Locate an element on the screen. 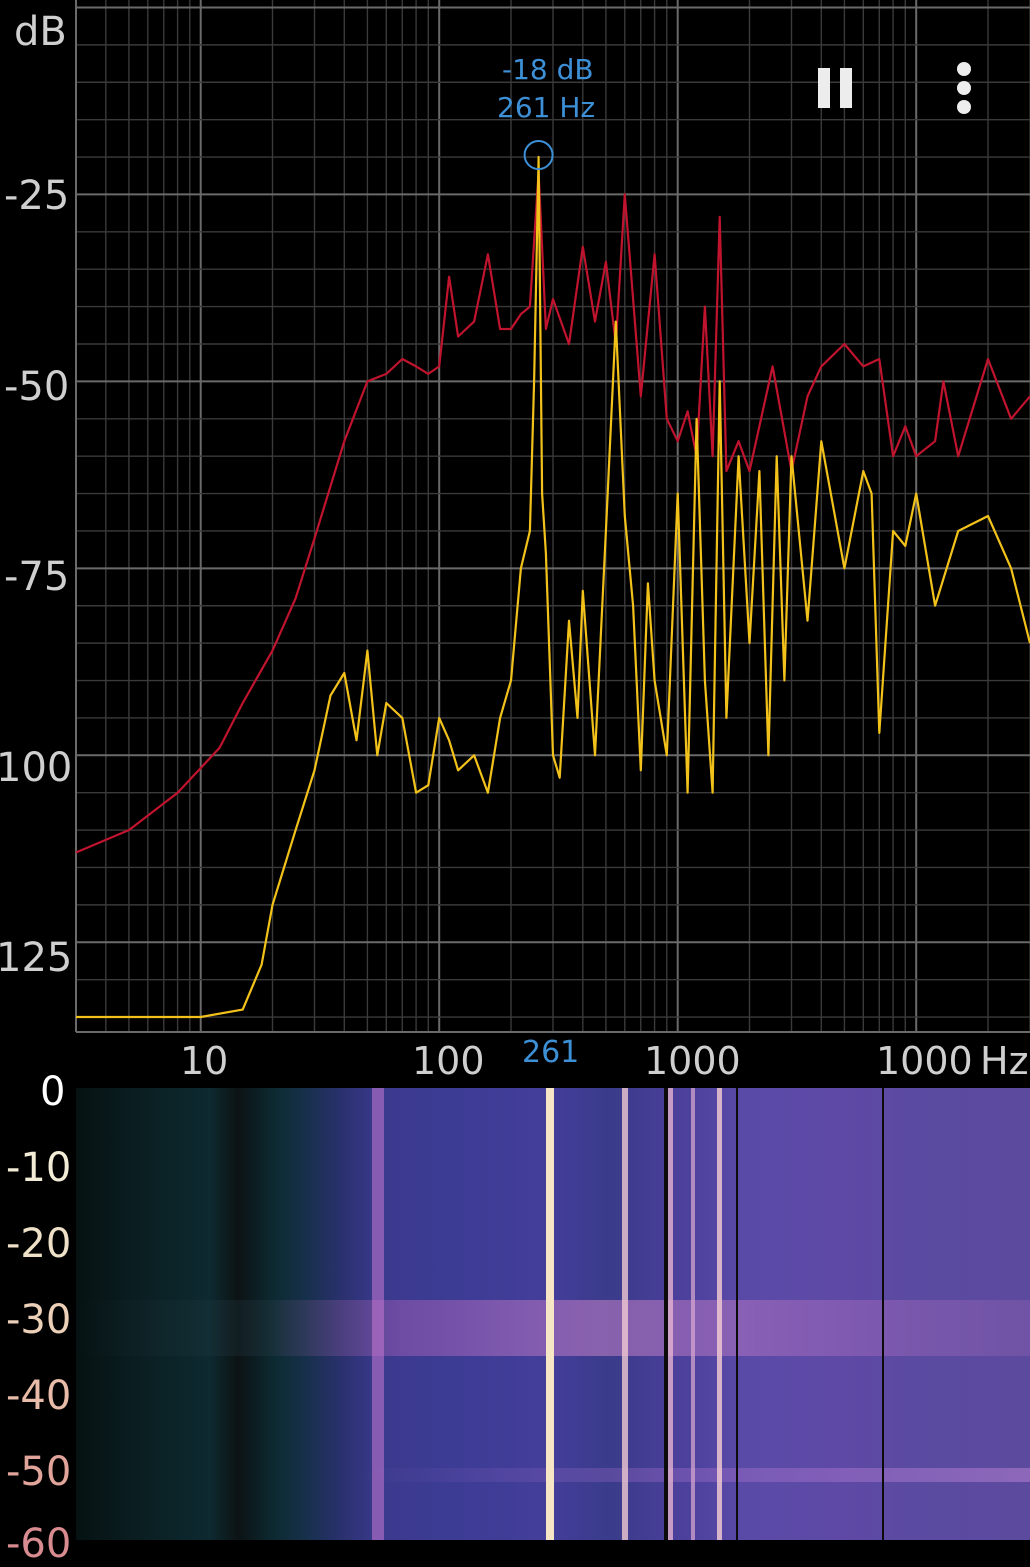 The height and width of the screenshot is (1567, 1030). x-axis-unit-label: Hz is located at coordinates (1004, 1061).